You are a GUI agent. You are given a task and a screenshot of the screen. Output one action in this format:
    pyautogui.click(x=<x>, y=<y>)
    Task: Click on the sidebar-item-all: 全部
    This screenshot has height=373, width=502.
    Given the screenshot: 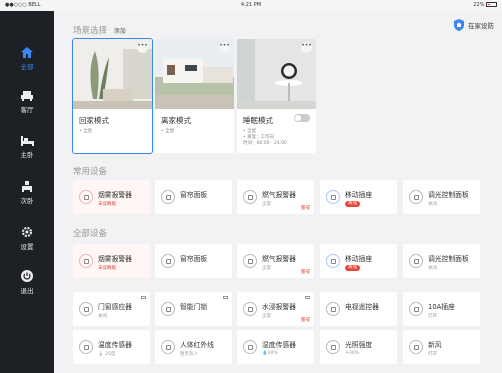 What is the action you would take?
    pyautogui.click(x=27, y=59)
    